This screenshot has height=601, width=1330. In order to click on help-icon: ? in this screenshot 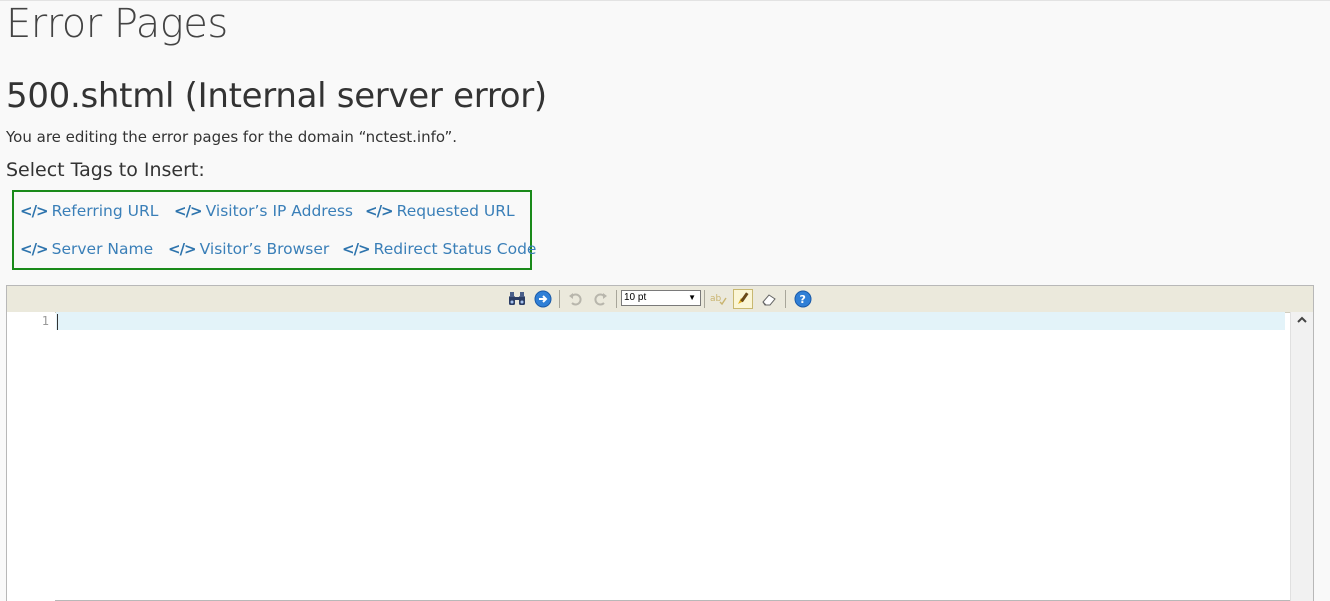, I will do `click(803, 299)`.